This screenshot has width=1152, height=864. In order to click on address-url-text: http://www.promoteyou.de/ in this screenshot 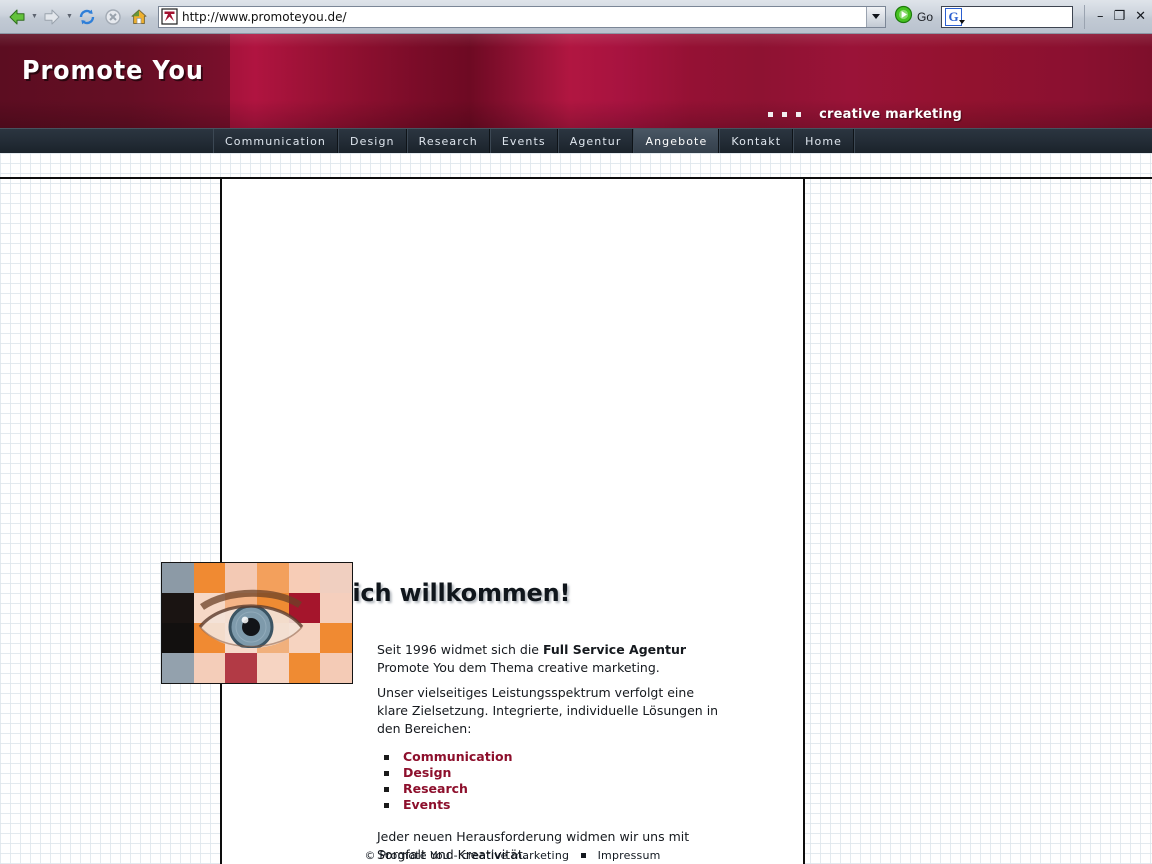, I will do `click(264, 16)`.